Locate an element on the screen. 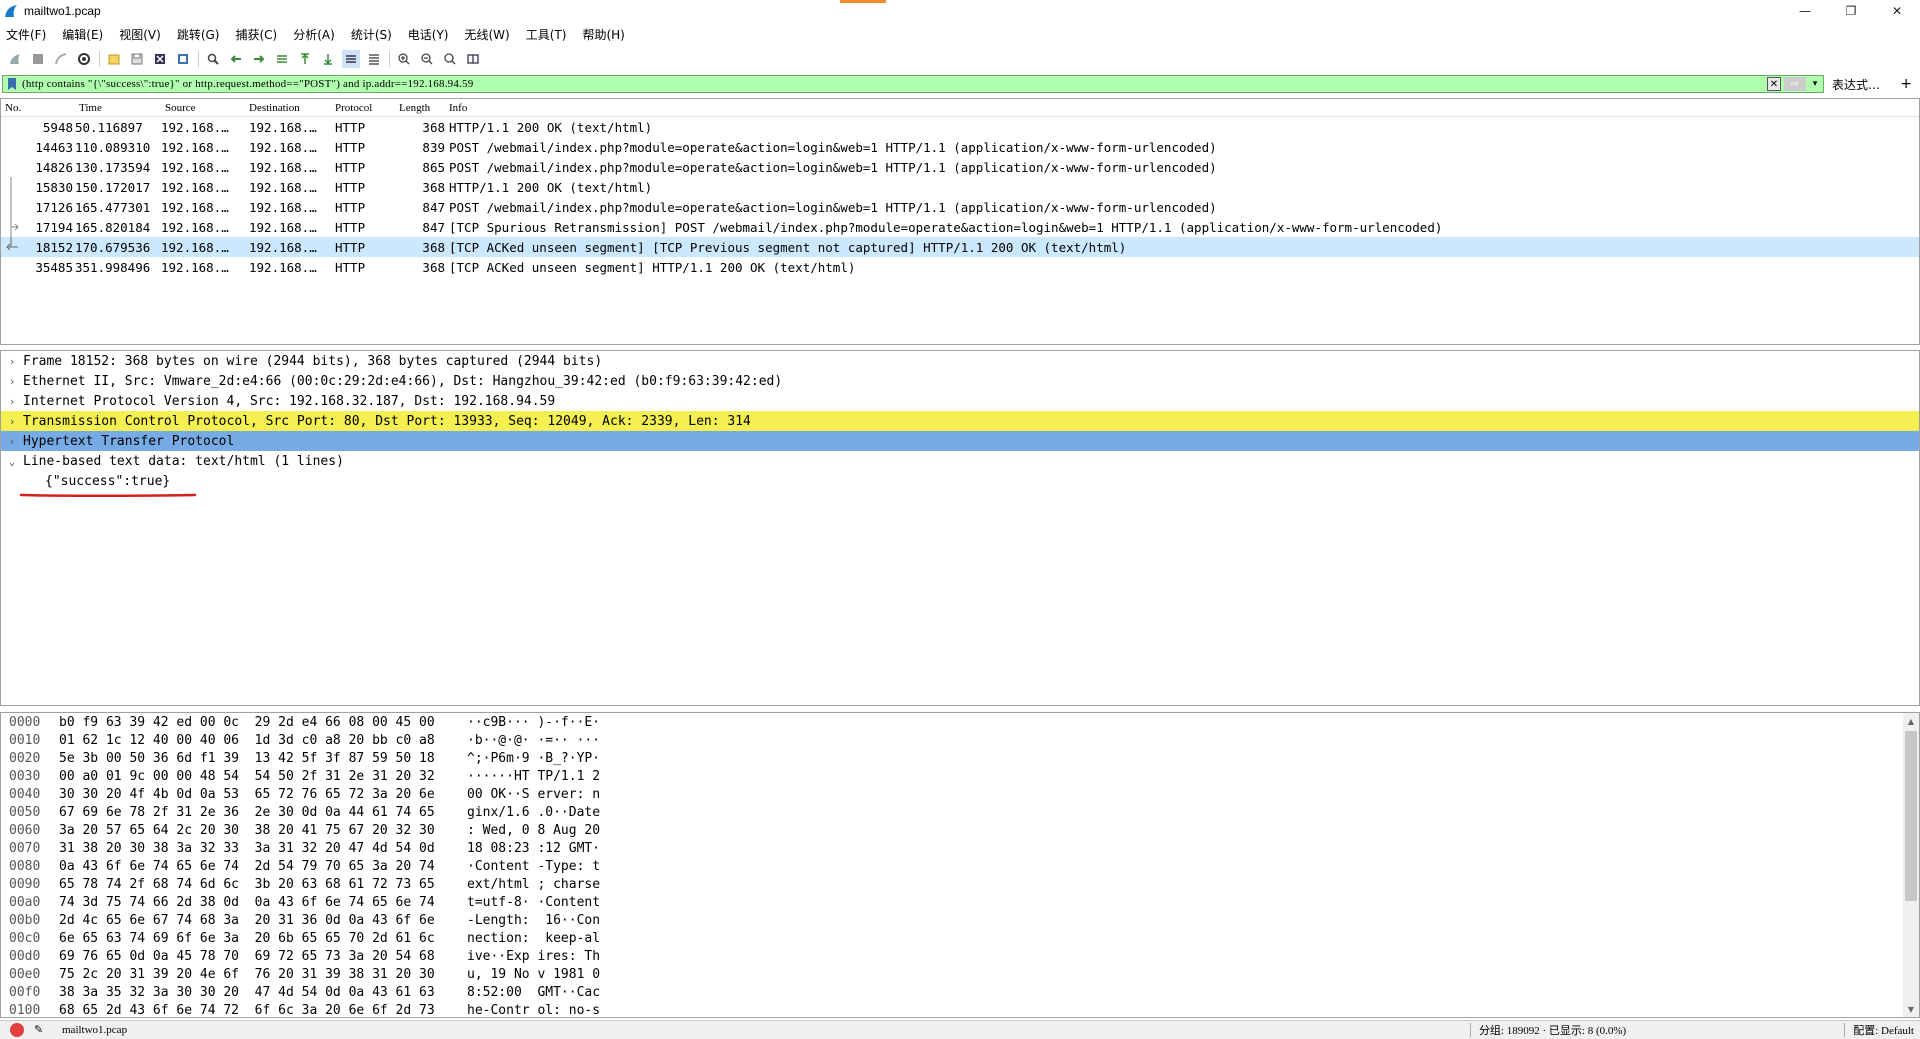 This screenshot has width=1920, height=1039. detail-json-line: {"success":true} is located at coordinates (960, 481).